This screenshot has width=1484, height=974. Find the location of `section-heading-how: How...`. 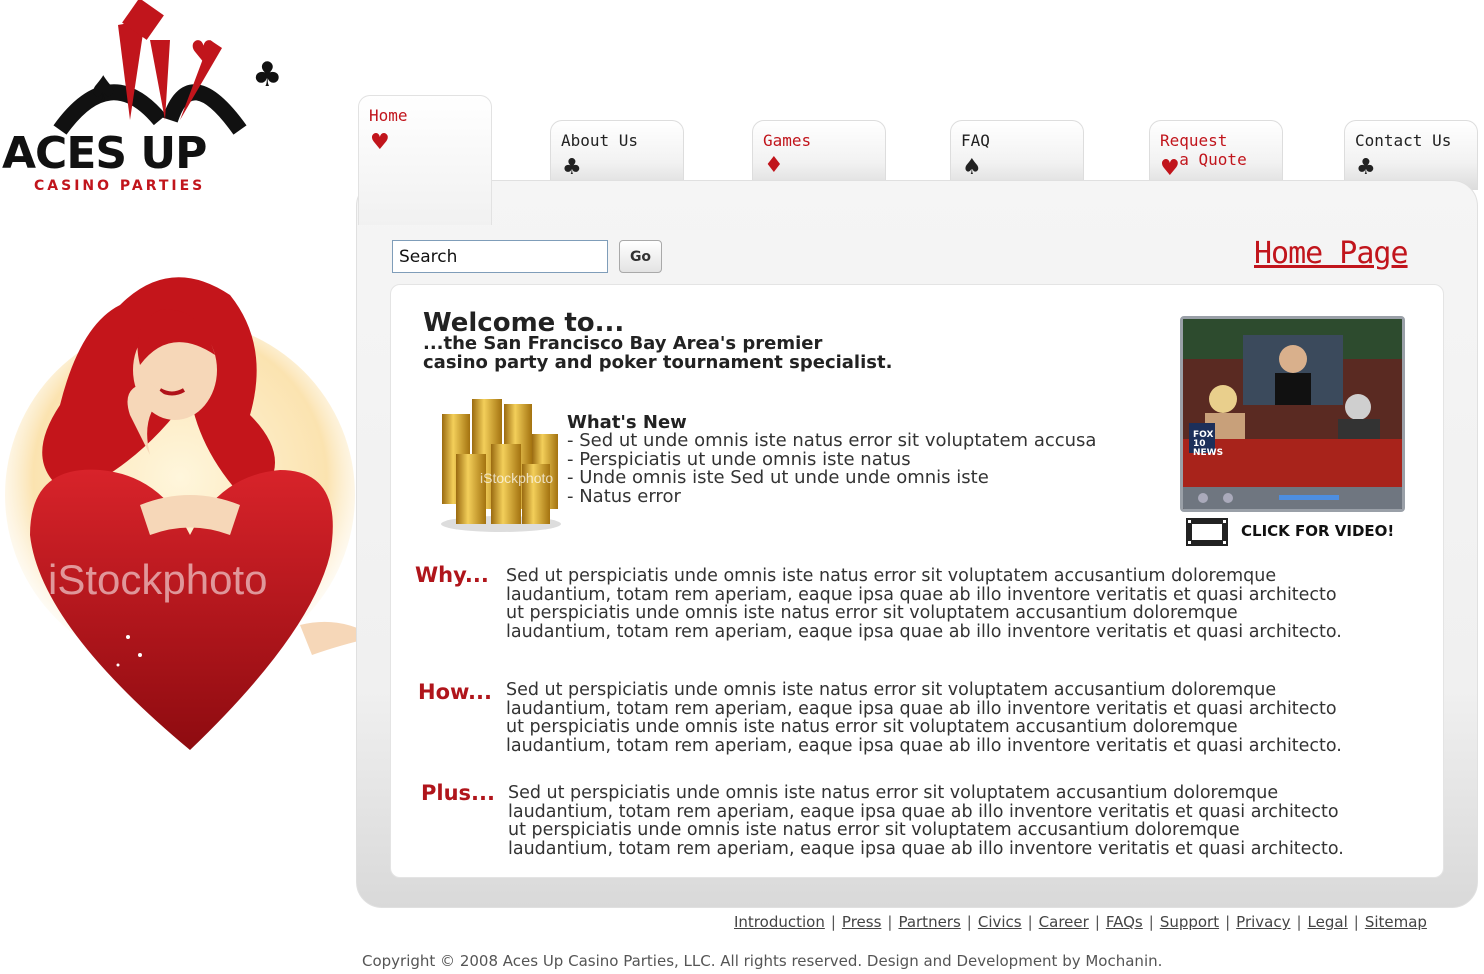

section-heading-how: How... is located at coordinates (455, 692).